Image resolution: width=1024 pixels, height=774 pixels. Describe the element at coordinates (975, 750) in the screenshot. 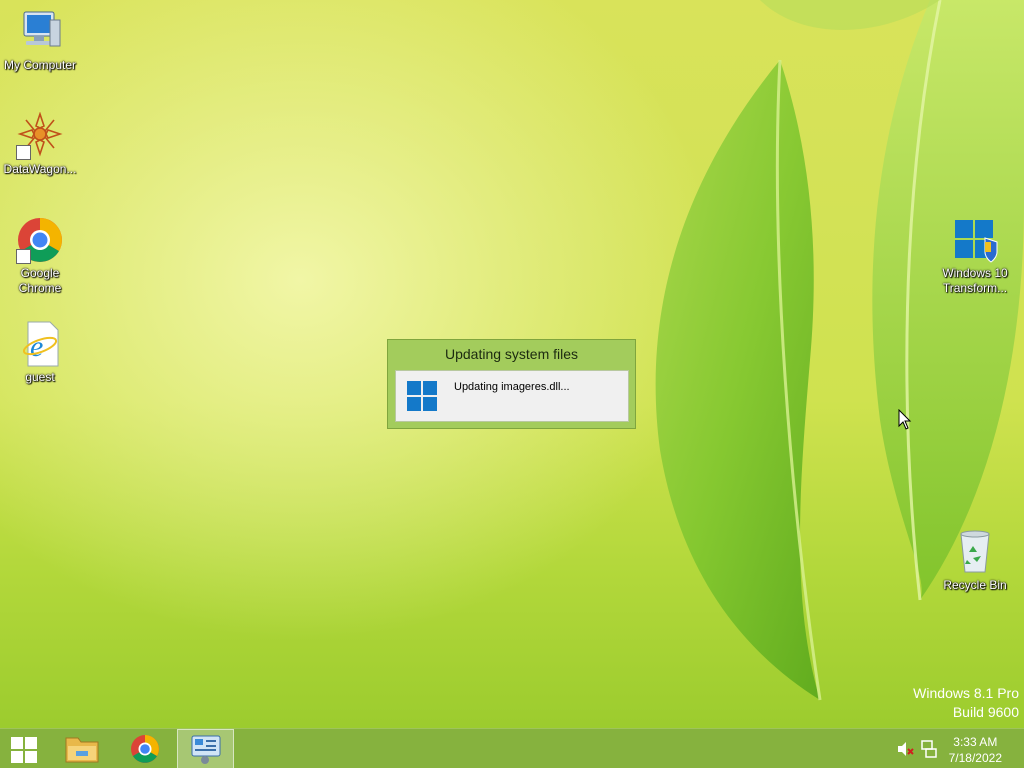

I see `taskbar-clock: 3:33 AM 7/18/2022` at that location.